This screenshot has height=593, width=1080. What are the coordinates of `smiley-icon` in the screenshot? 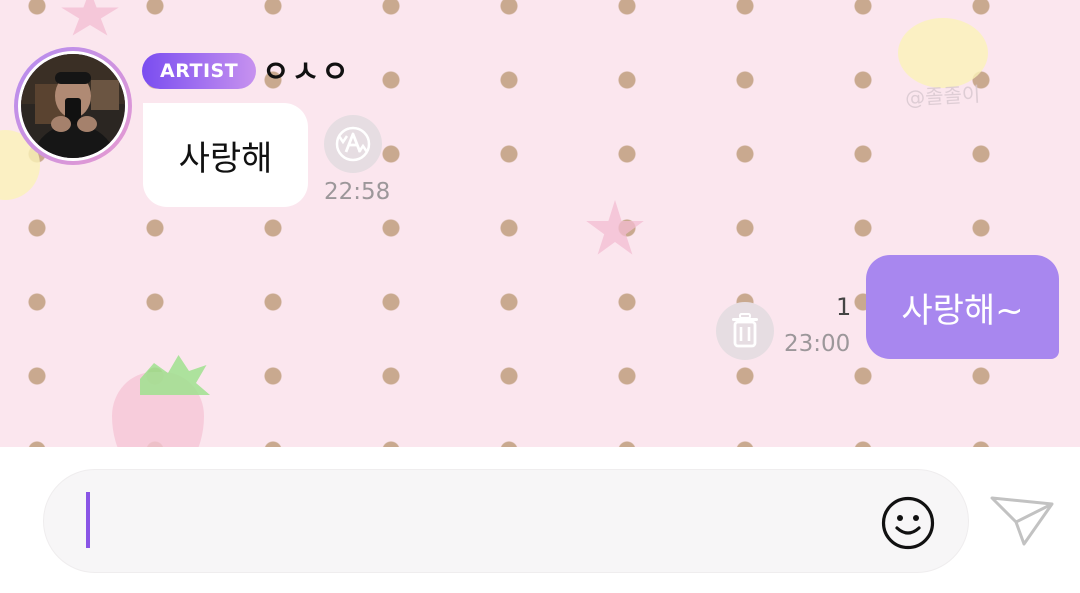 It's located at (908, 523).